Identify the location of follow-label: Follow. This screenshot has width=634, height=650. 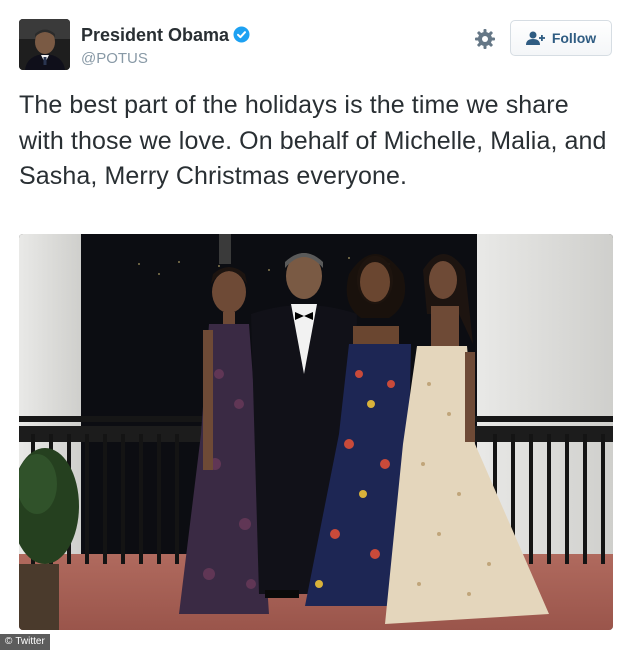
(574, 38).